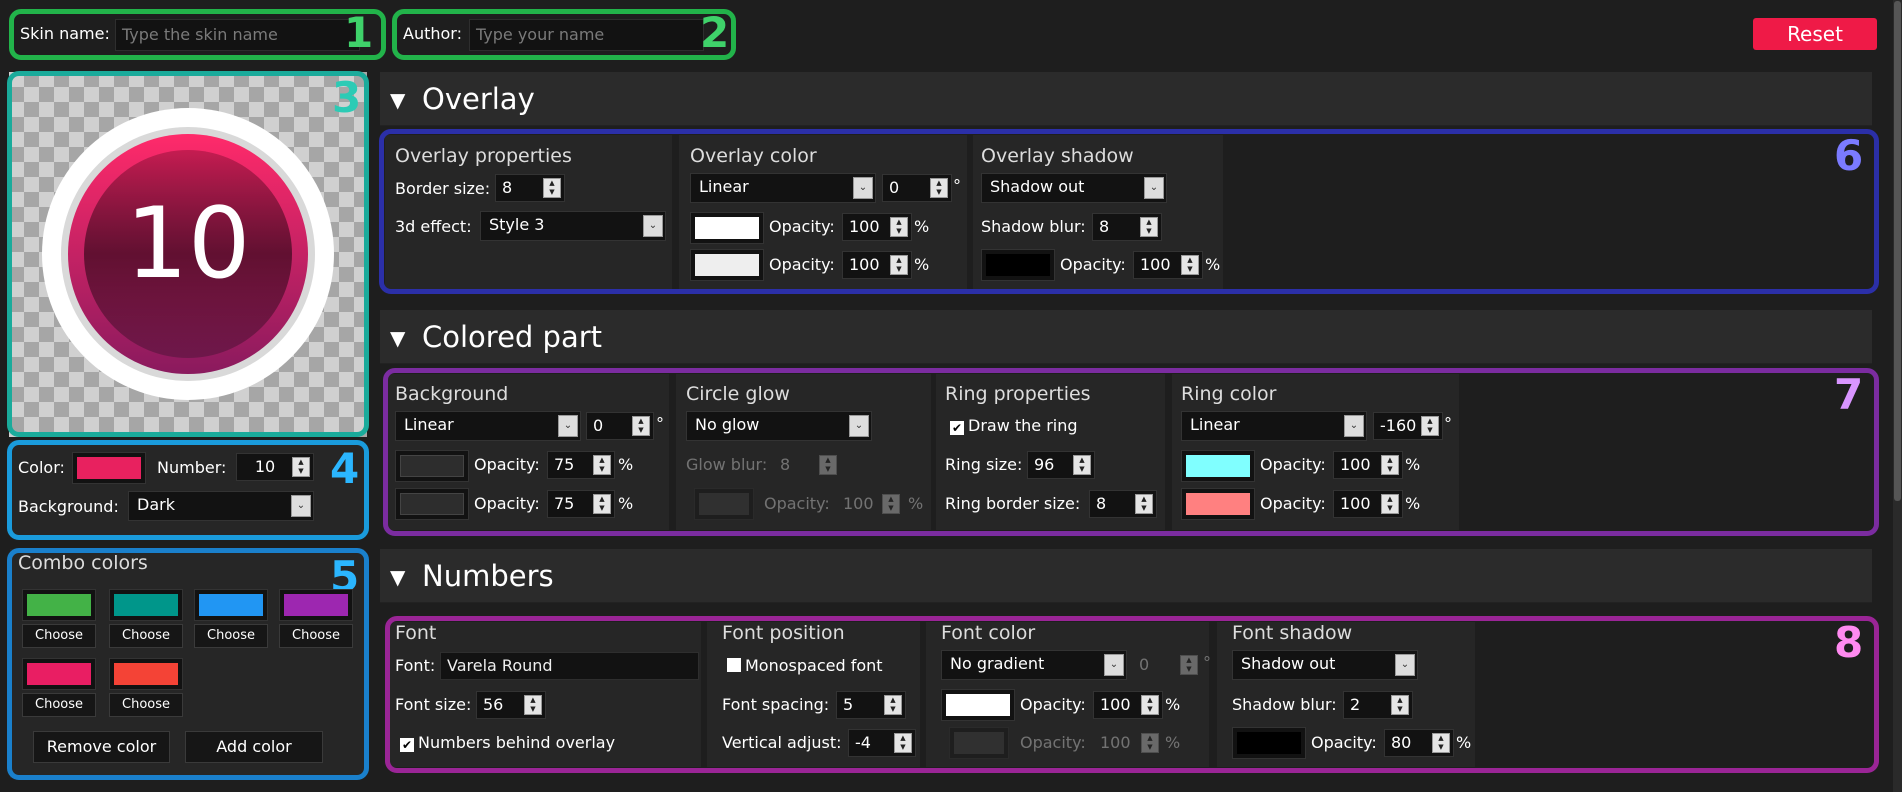 This screenshot has height=792, width=1902. I want to click on bg-opacity-input-2: 75 ▲ ▼, so click(581, 504).